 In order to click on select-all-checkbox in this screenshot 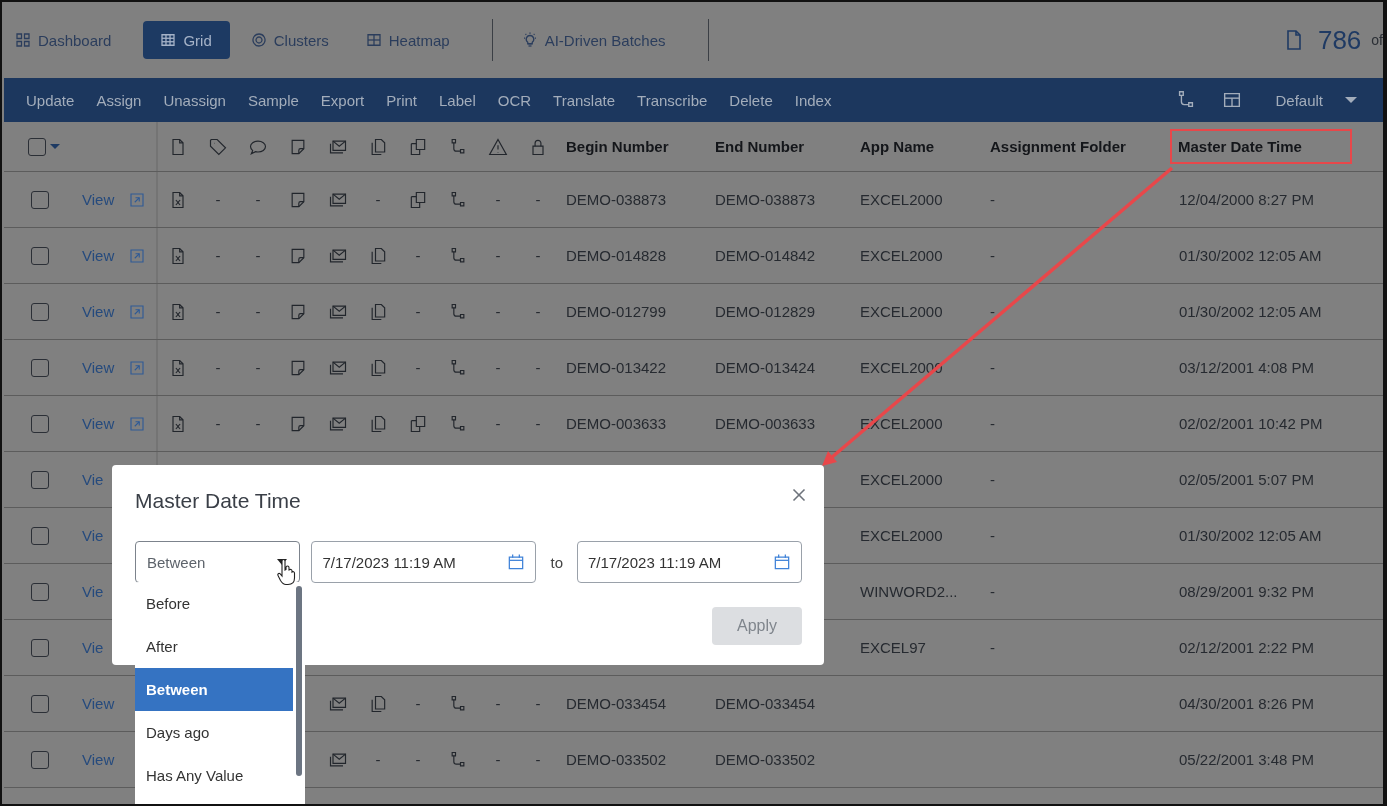, I will do `click(37, 146)`.